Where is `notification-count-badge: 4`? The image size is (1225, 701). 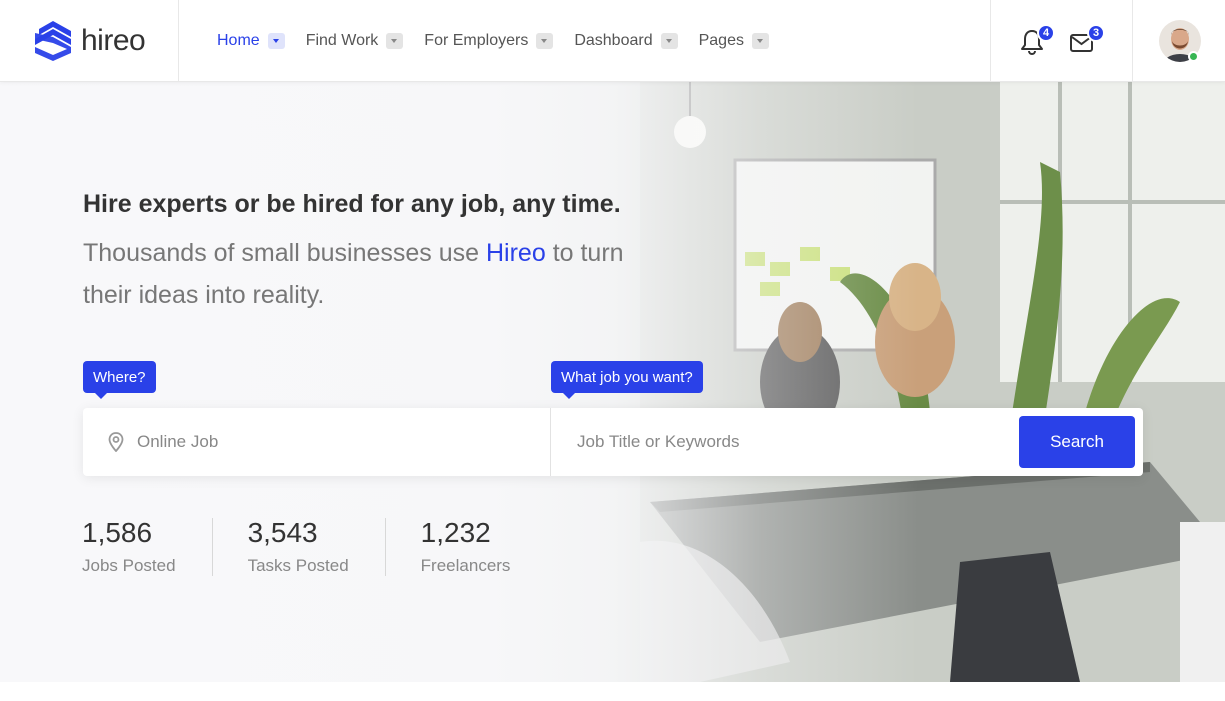 notification-count-badge: 4 is located at coordinates (1046, 33).